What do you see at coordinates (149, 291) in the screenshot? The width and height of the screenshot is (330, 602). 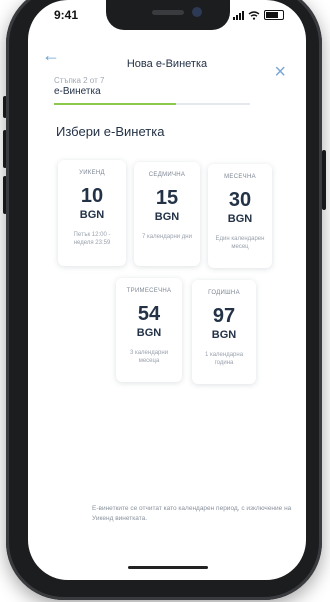 I see `vignette-period: ТРИМЕСЕЧНА` at bounding box center [149, 291].